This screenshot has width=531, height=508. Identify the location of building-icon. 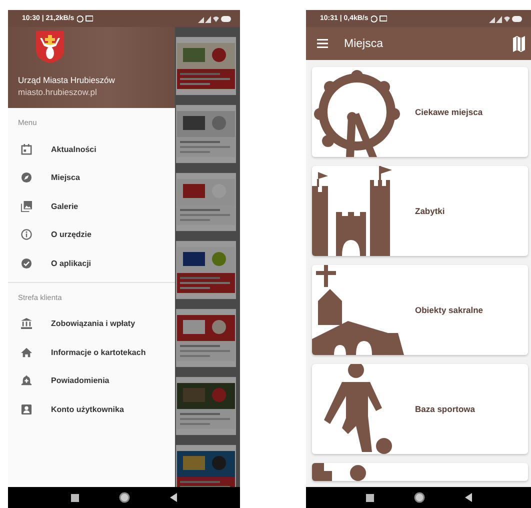
(339, 472).